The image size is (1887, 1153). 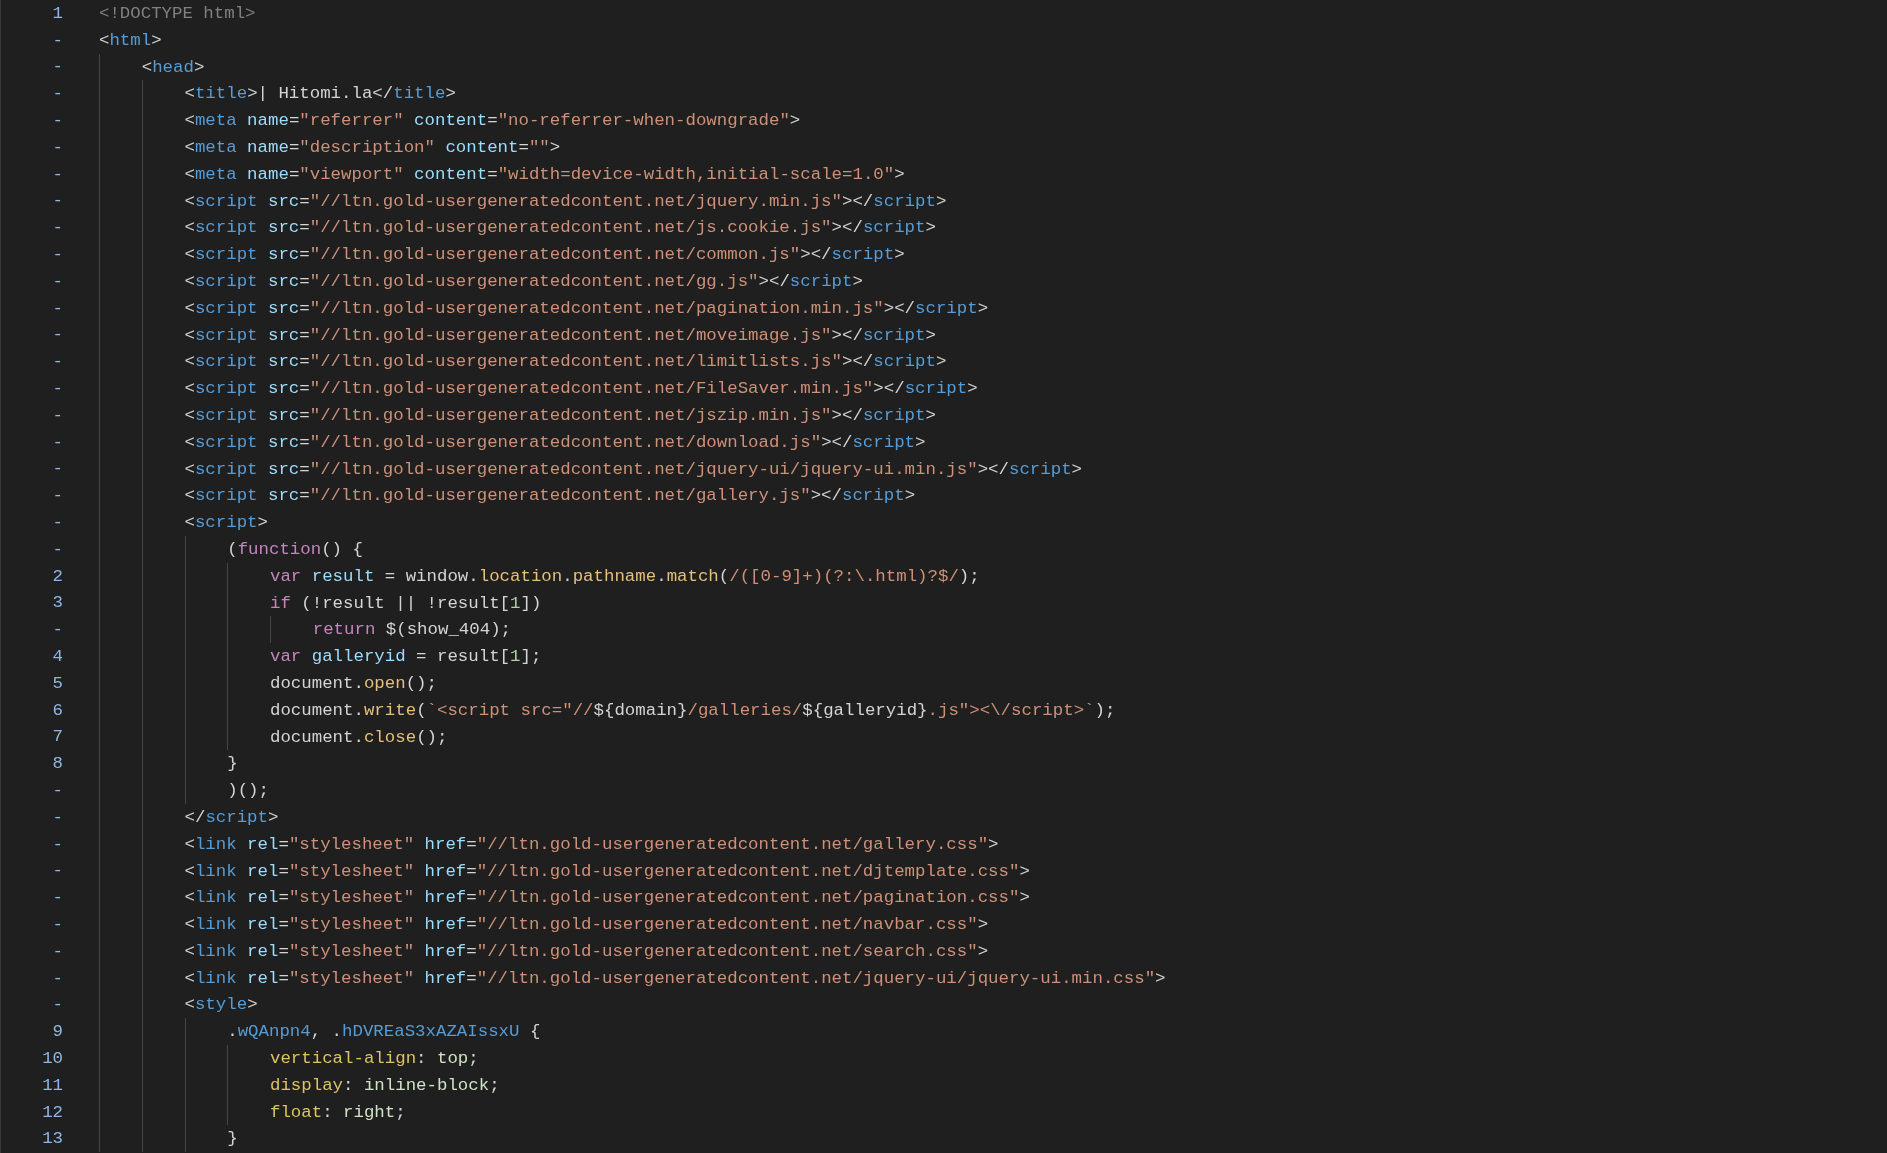 What do you see at coordinates (517, 335) in the screenshot?
I see `code-line: <script src="//ltn.gold-usergeneratedcontent.net/moveimage.js"></script>` at bounding box center [517, 335].